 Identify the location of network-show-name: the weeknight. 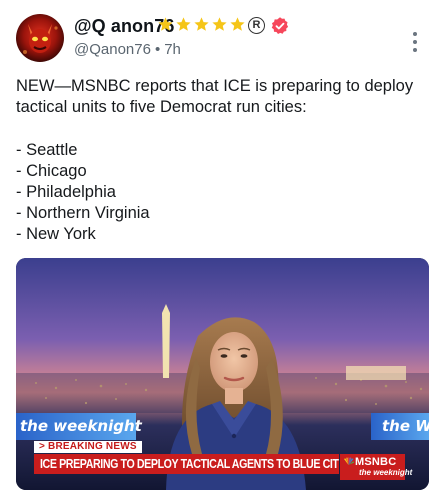
(386, 472).